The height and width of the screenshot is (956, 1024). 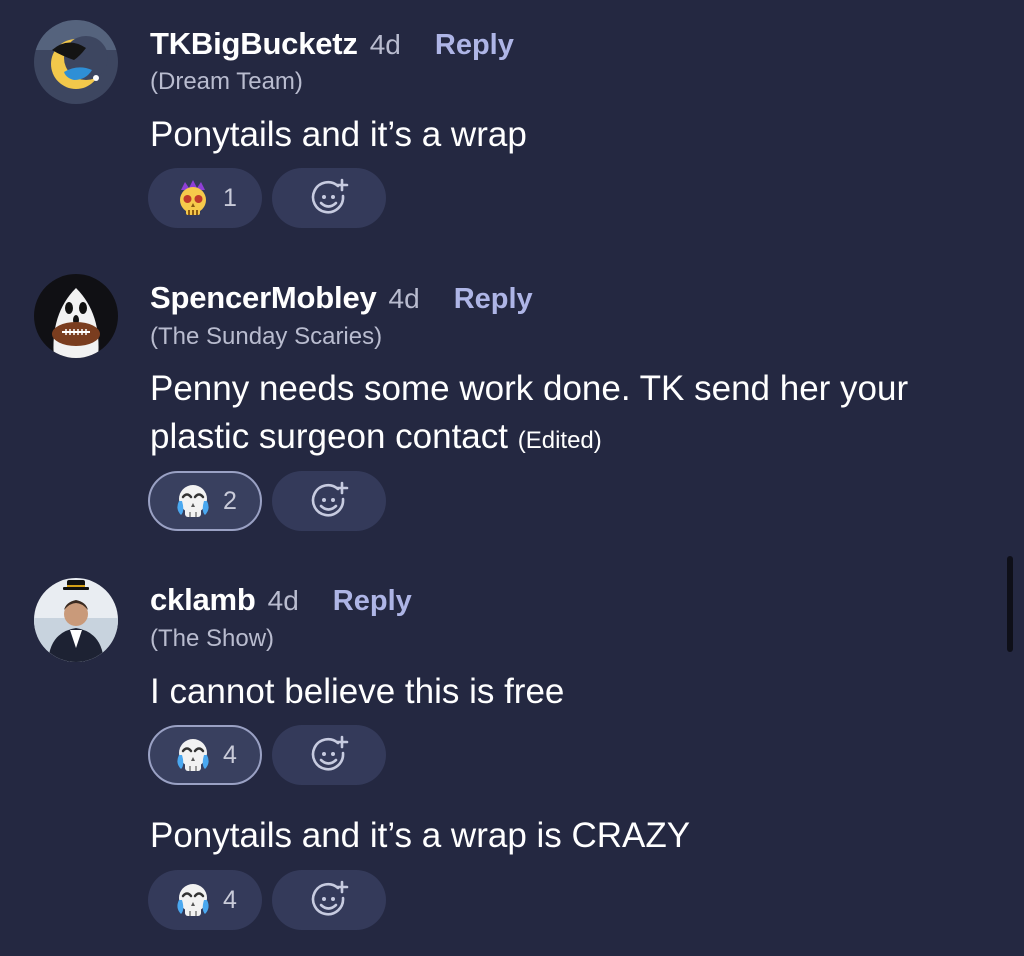 What do you see at coordinates (338, 134) in the screenshot?
I see `comment-text: Ponytails and it’s a wrap` at bounding box center [338, 134].